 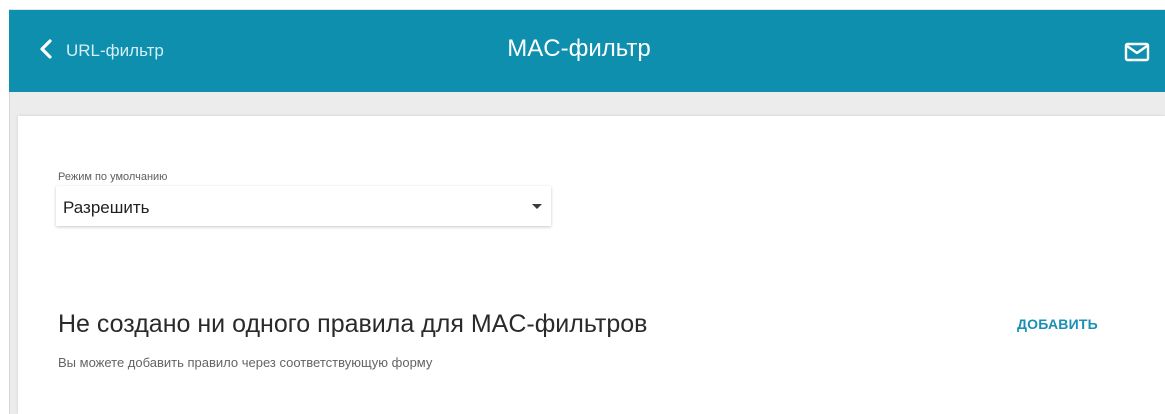 I want to click on mail-icon, so click(x=1137, y=52).